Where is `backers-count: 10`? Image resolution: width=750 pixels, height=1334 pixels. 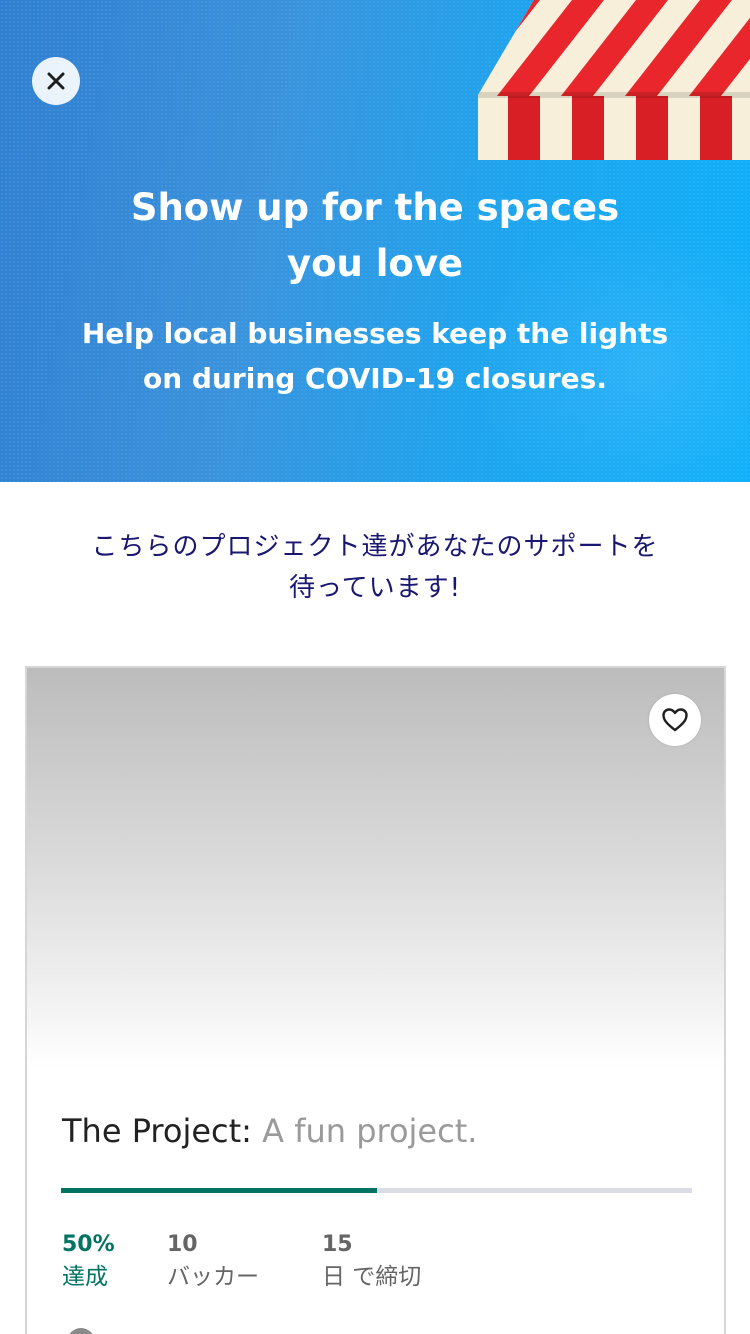
backers-count: 10 is located at coordinates (182, 1244).